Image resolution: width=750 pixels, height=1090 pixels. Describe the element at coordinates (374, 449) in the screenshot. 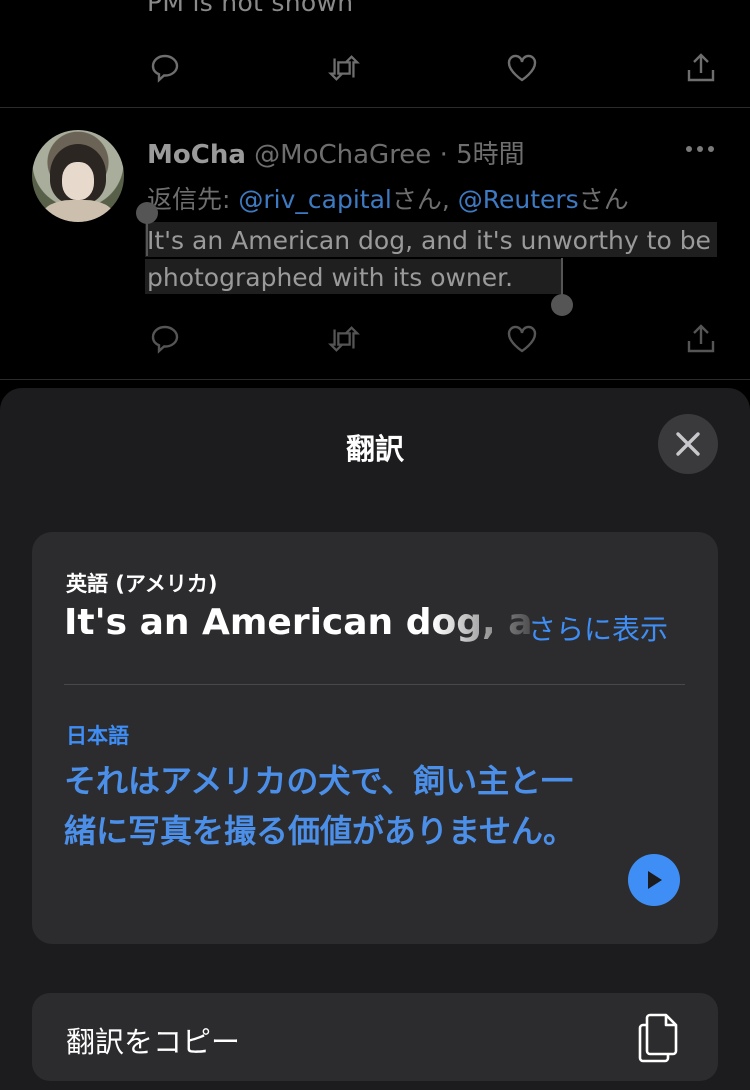

I see `sheet-title: 翻訳` at that location.